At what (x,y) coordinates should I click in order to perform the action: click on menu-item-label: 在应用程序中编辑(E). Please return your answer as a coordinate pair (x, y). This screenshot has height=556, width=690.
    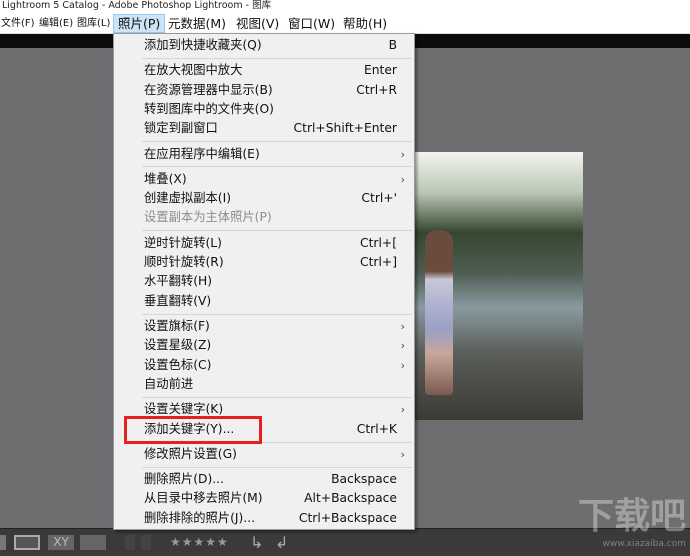
    Looking at the image, I should click on (202, 153).